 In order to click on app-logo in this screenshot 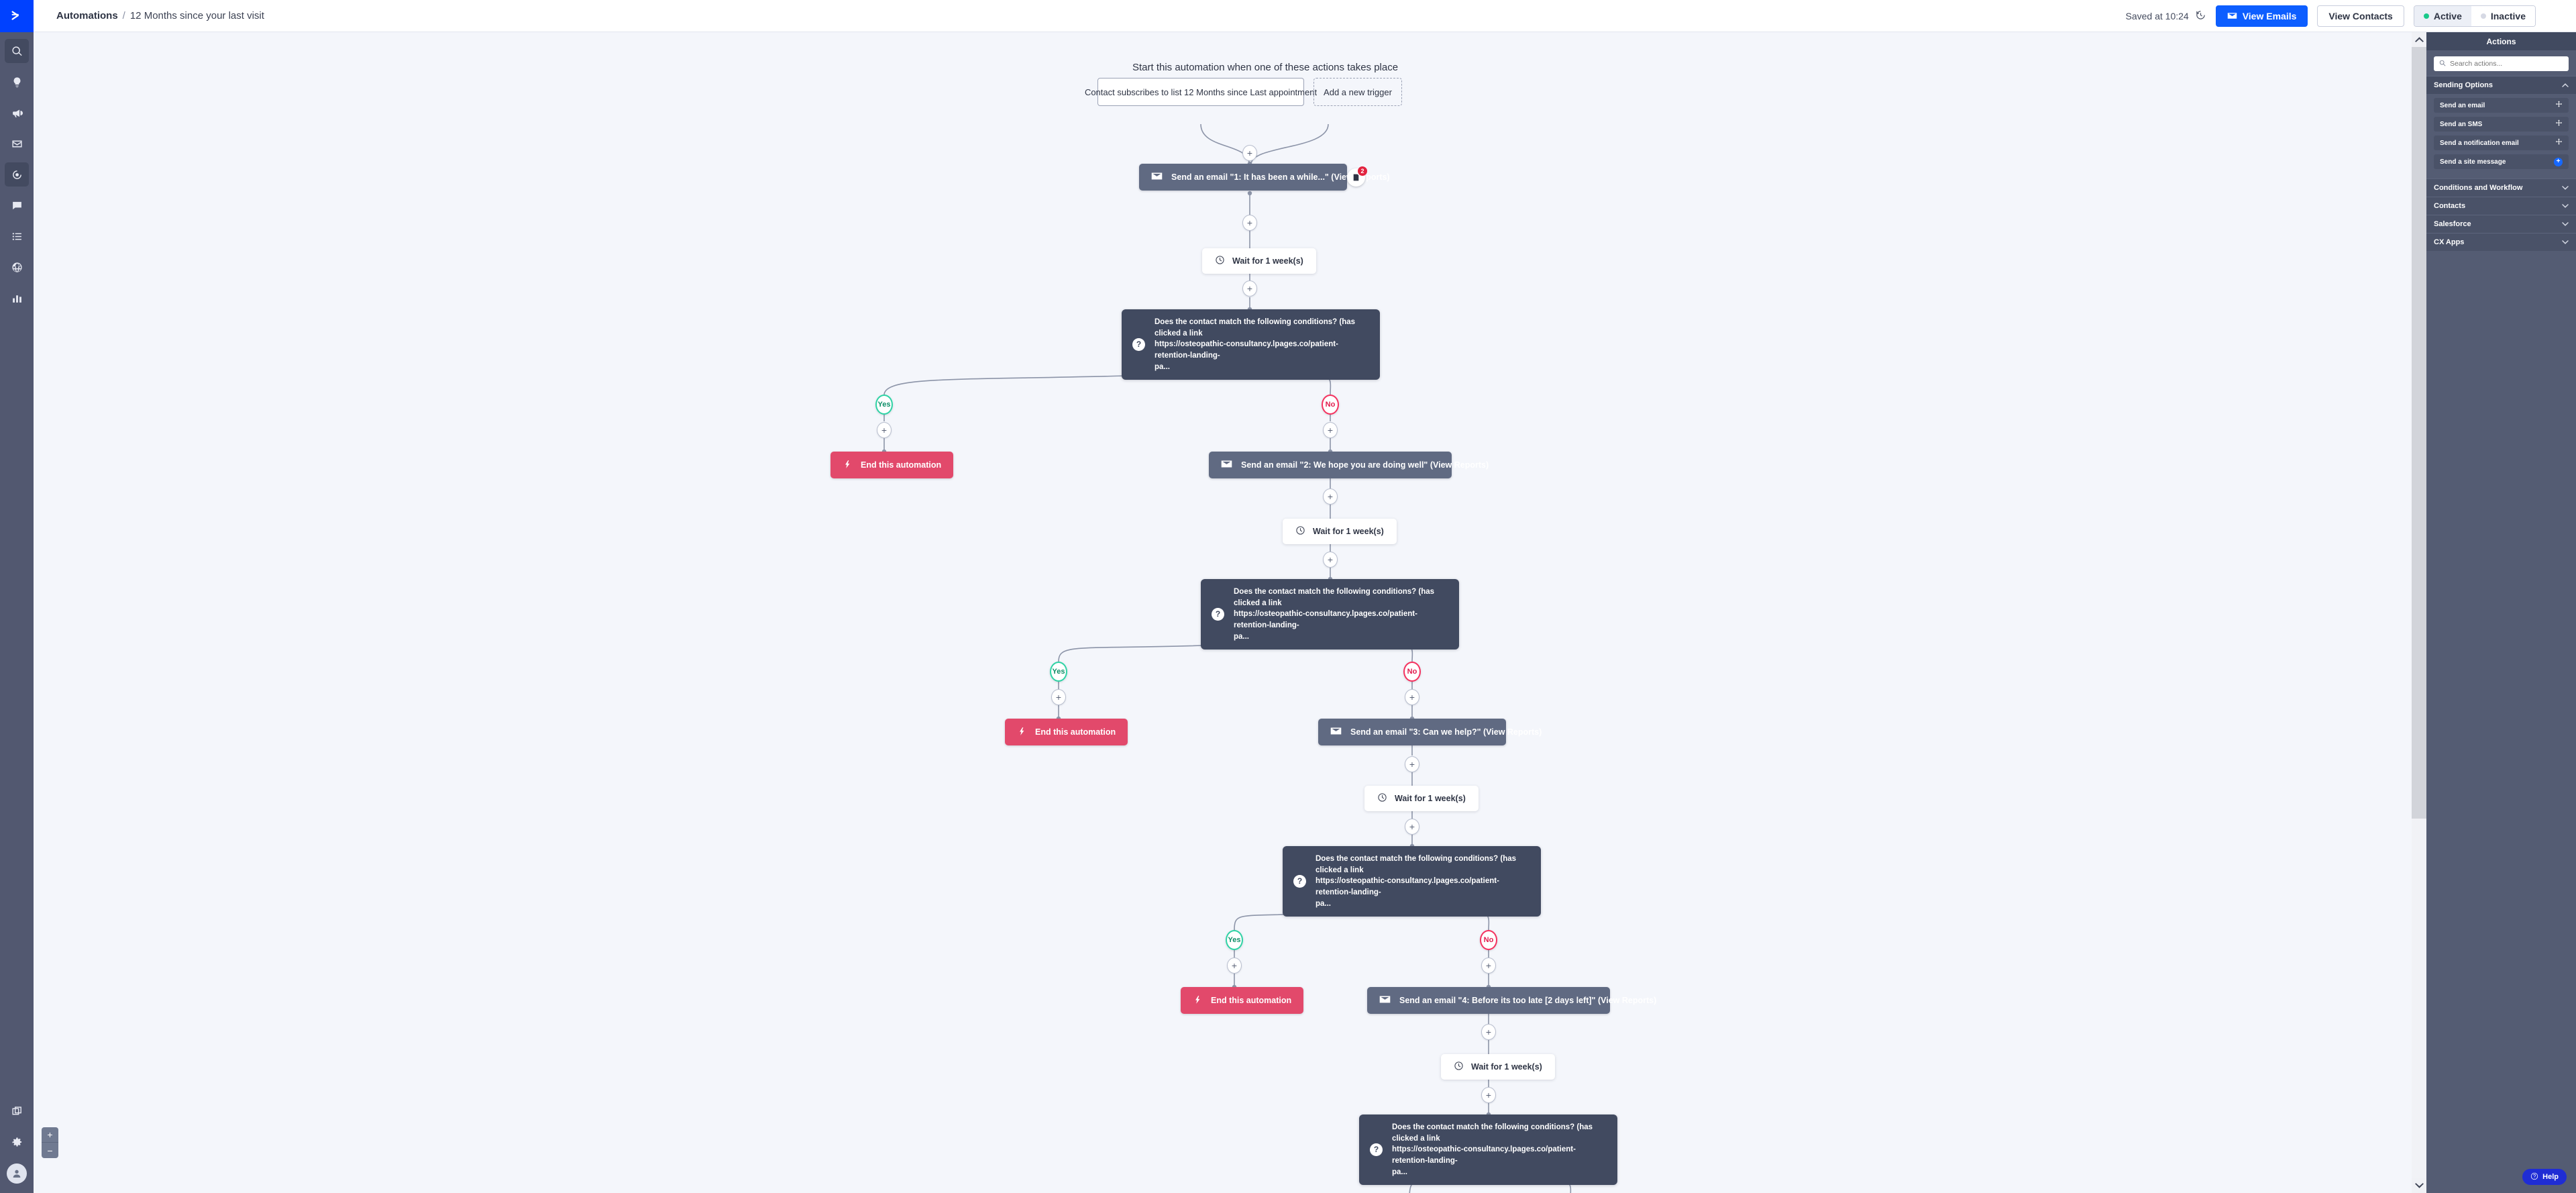, I will do `click(17, 16)`.